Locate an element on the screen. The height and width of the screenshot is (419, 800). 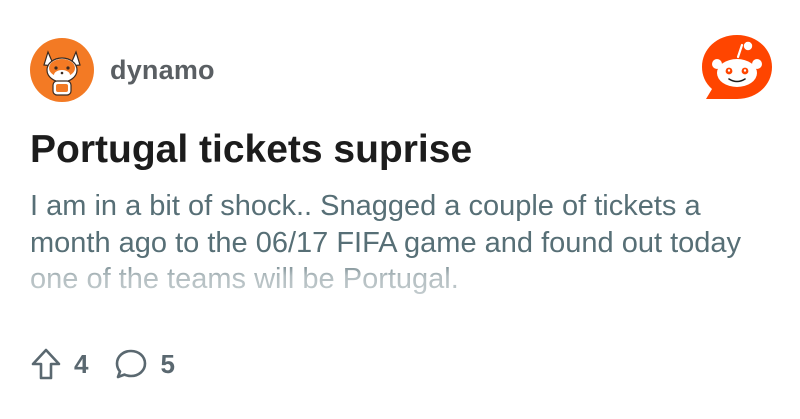
post-actions: 4 5 is located at coordinates (115, 364).